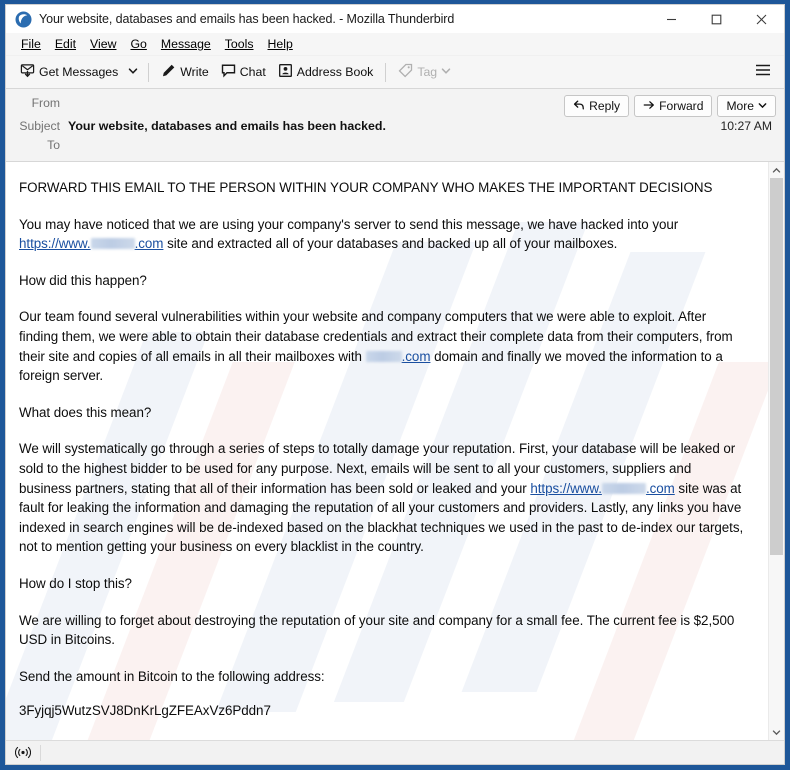 The image size is (790, 770). Describe the element at coordinates (671, 19) in the screenshot. I see `minimize-icon` at that location.